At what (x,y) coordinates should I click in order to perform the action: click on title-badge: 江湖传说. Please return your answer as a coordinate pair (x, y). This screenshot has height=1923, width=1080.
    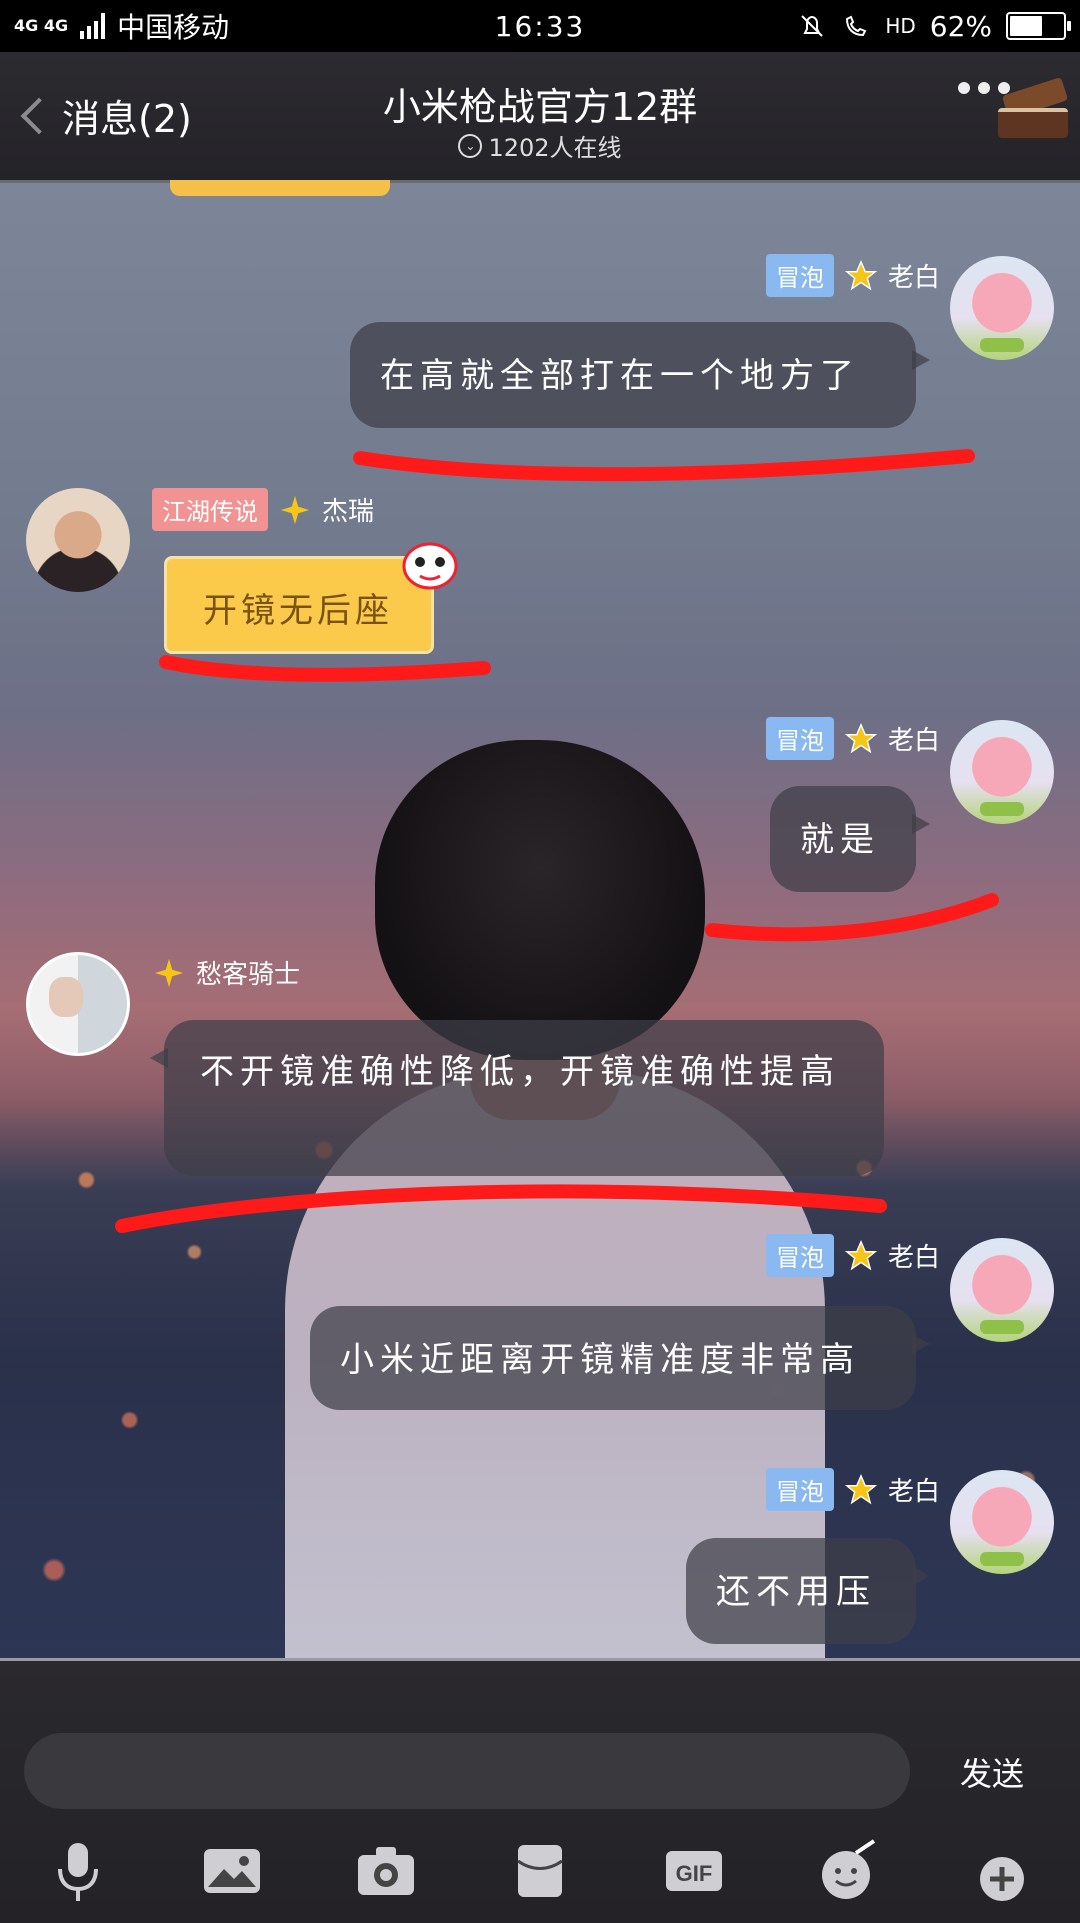
    Looking at the image, I should click on (210, 509).